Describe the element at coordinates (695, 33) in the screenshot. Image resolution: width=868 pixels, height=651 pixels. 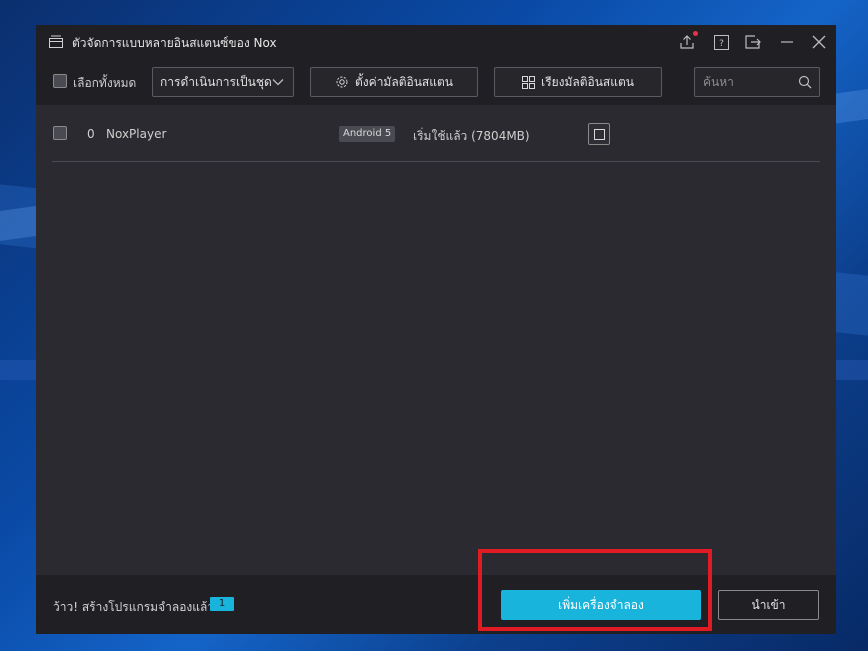
I see `notification-dot` at that location.